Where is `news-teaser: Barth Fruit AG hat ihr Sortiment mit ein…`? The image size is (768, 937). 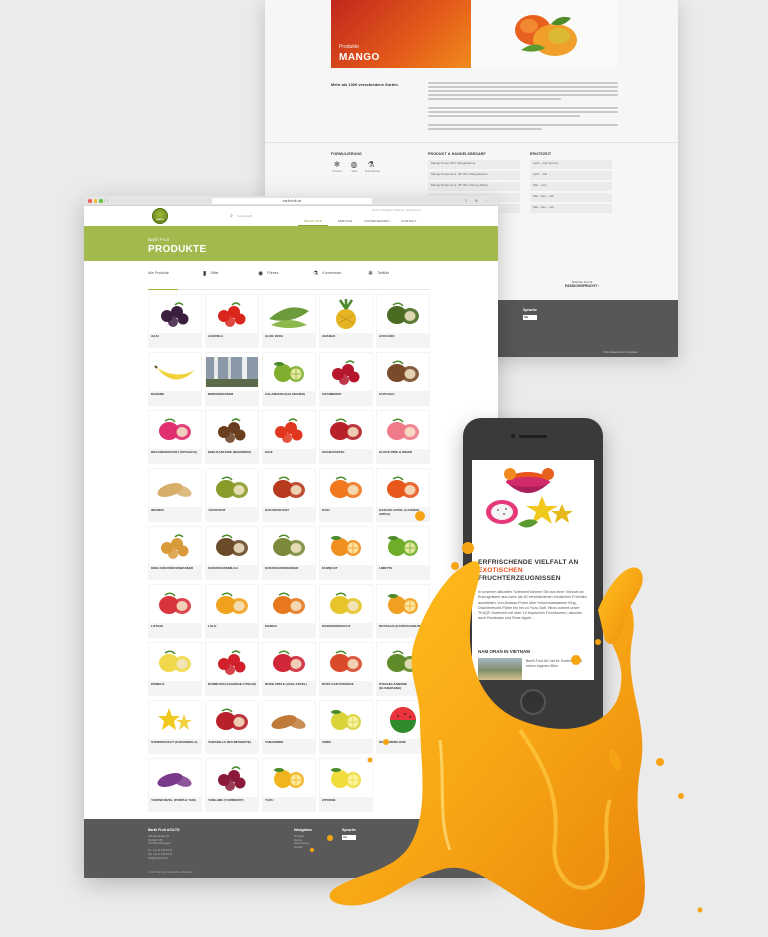 news-teaser: Barth Fruit AG hat ihr Sortiment mit ein… is located at coordinates (557, 664).